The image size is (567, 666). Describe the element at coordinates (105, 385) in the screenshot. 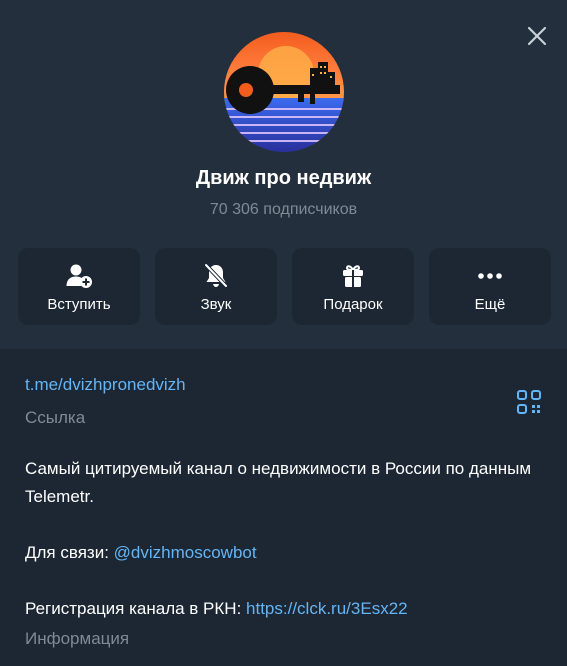

I see `channel-link: t.me/dvizhpronedvizh` at that location.